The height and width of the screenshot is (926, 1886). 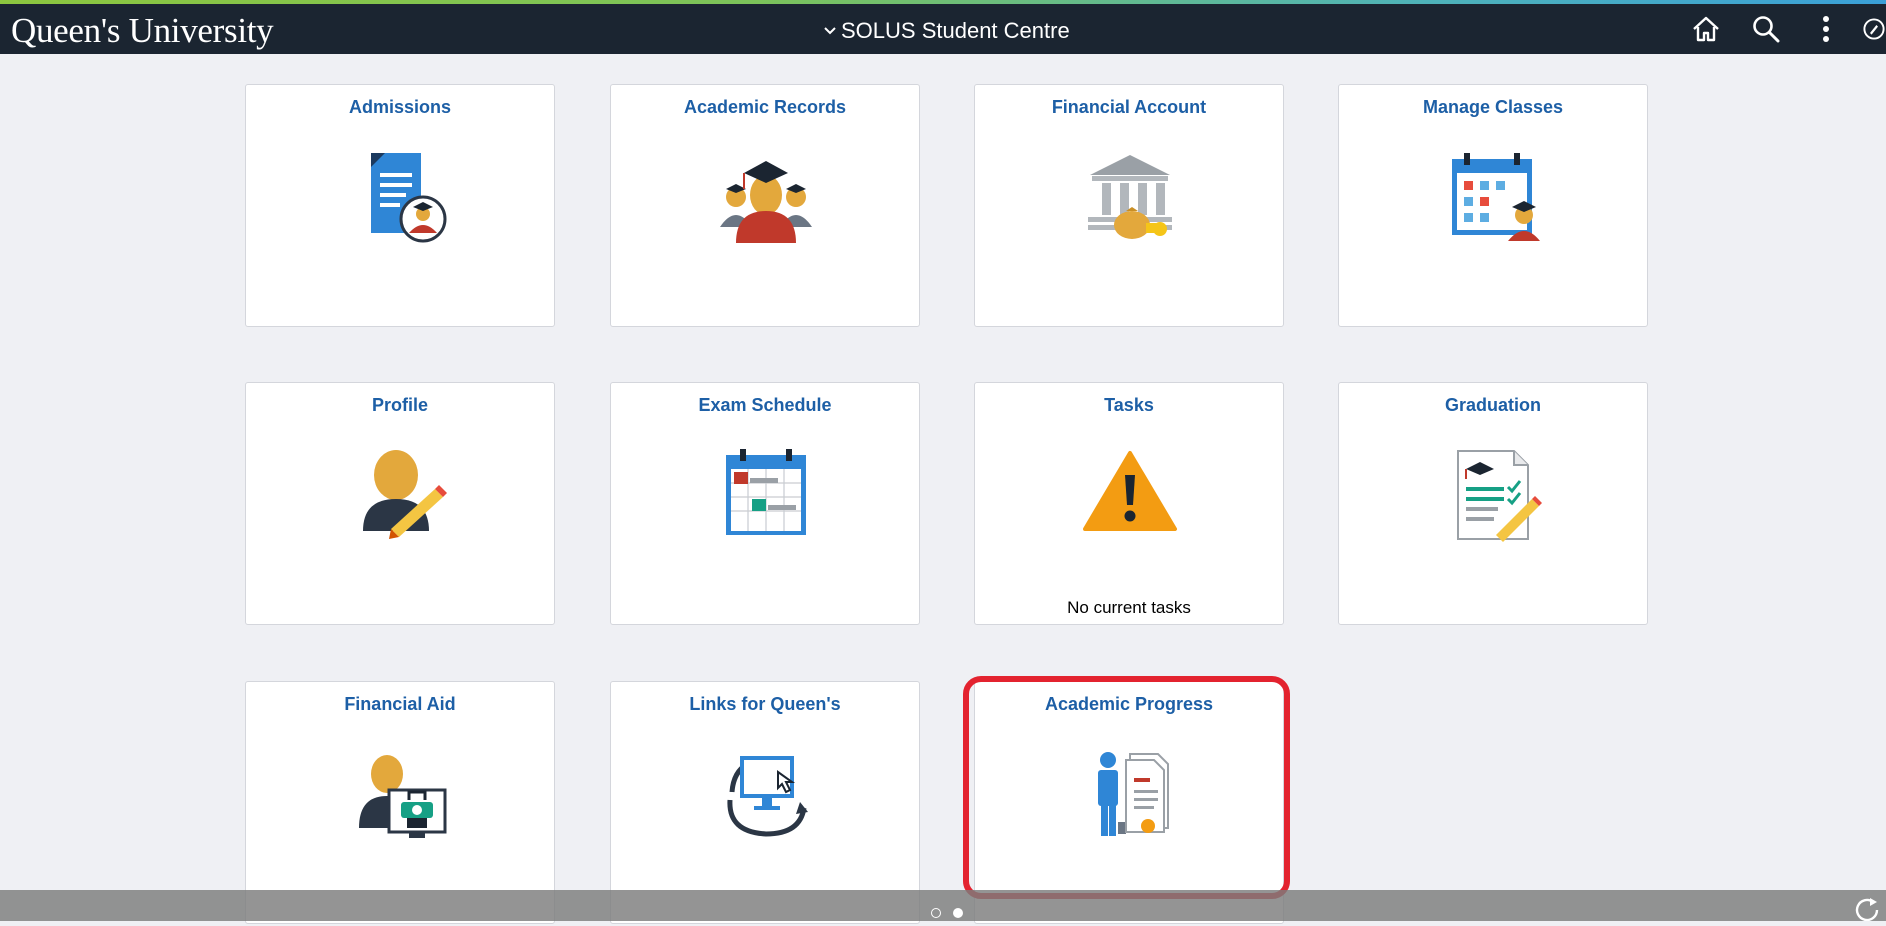 I want to click on tile-tasks: Tasks No current tasks, so click(x=1129, y=503).